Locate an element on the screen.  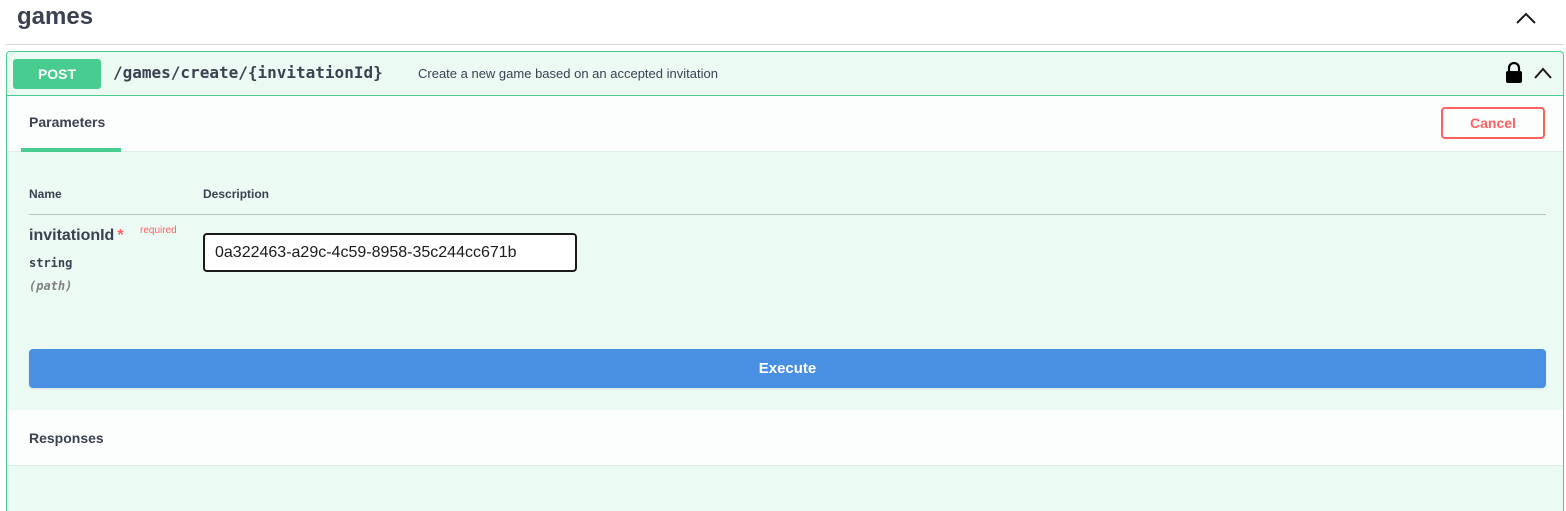
required-label: required is located at coordinates (158, 230).